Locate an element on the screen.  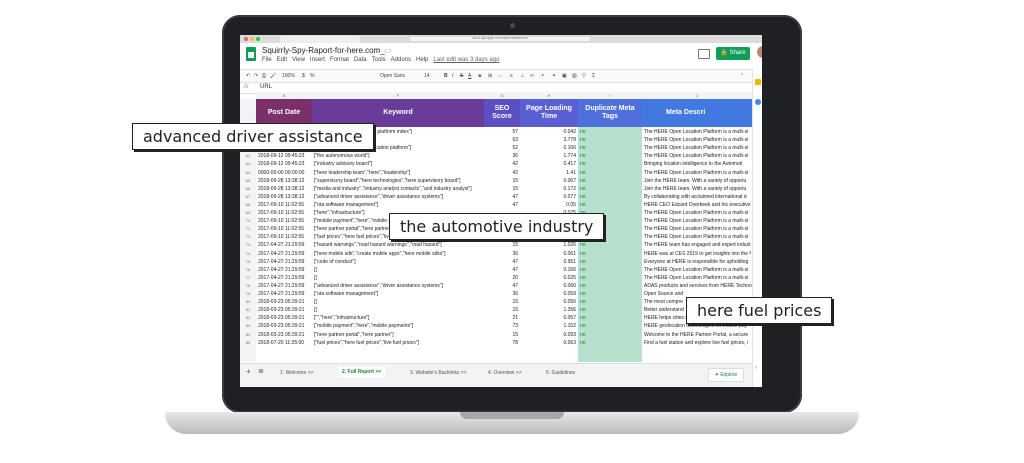
row-number: 85 is located at coordinates (248, 342).